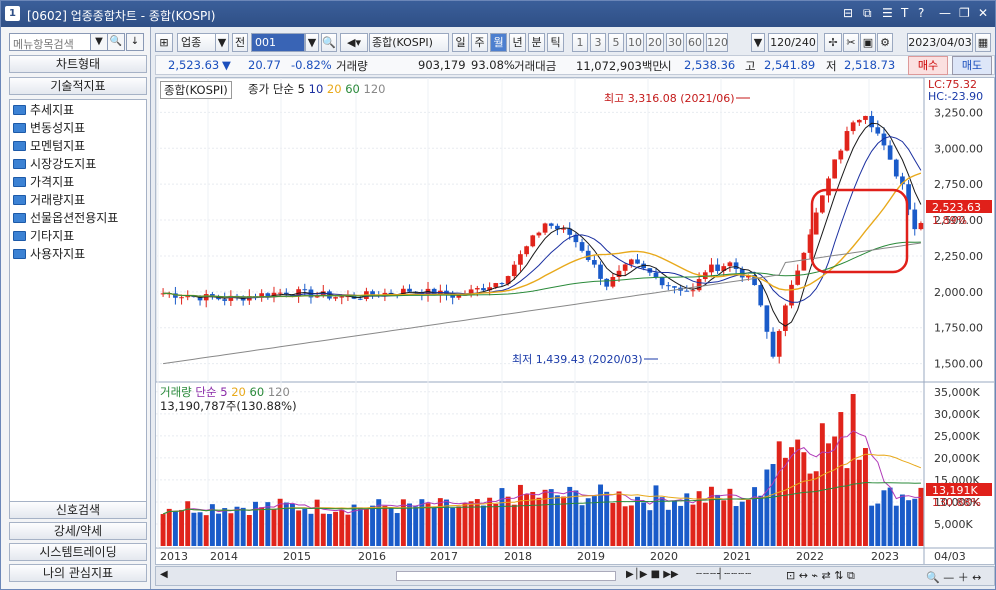 Image resolution: width=996 pixels, height=590 pixels. I want to click on price-legend-name: 종합(KOSPI), so click(196, 90).